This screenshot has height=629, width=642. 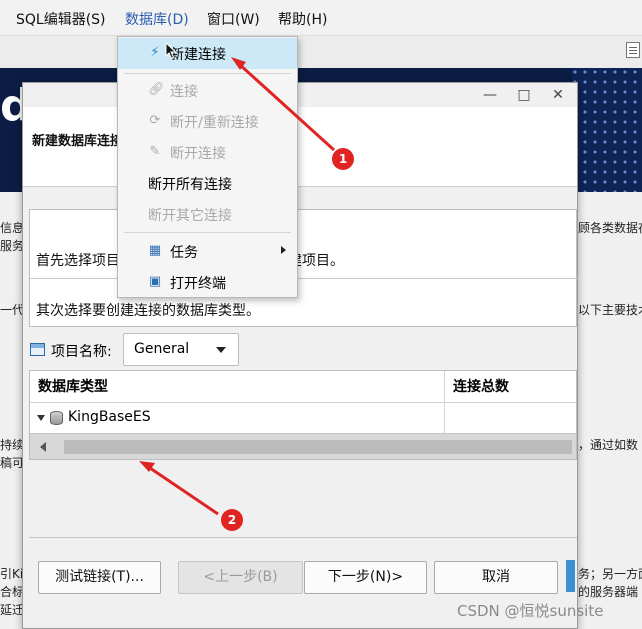 I want to click on watermark: CSDN @恒悦sunsite, so click(x=530, y=611).